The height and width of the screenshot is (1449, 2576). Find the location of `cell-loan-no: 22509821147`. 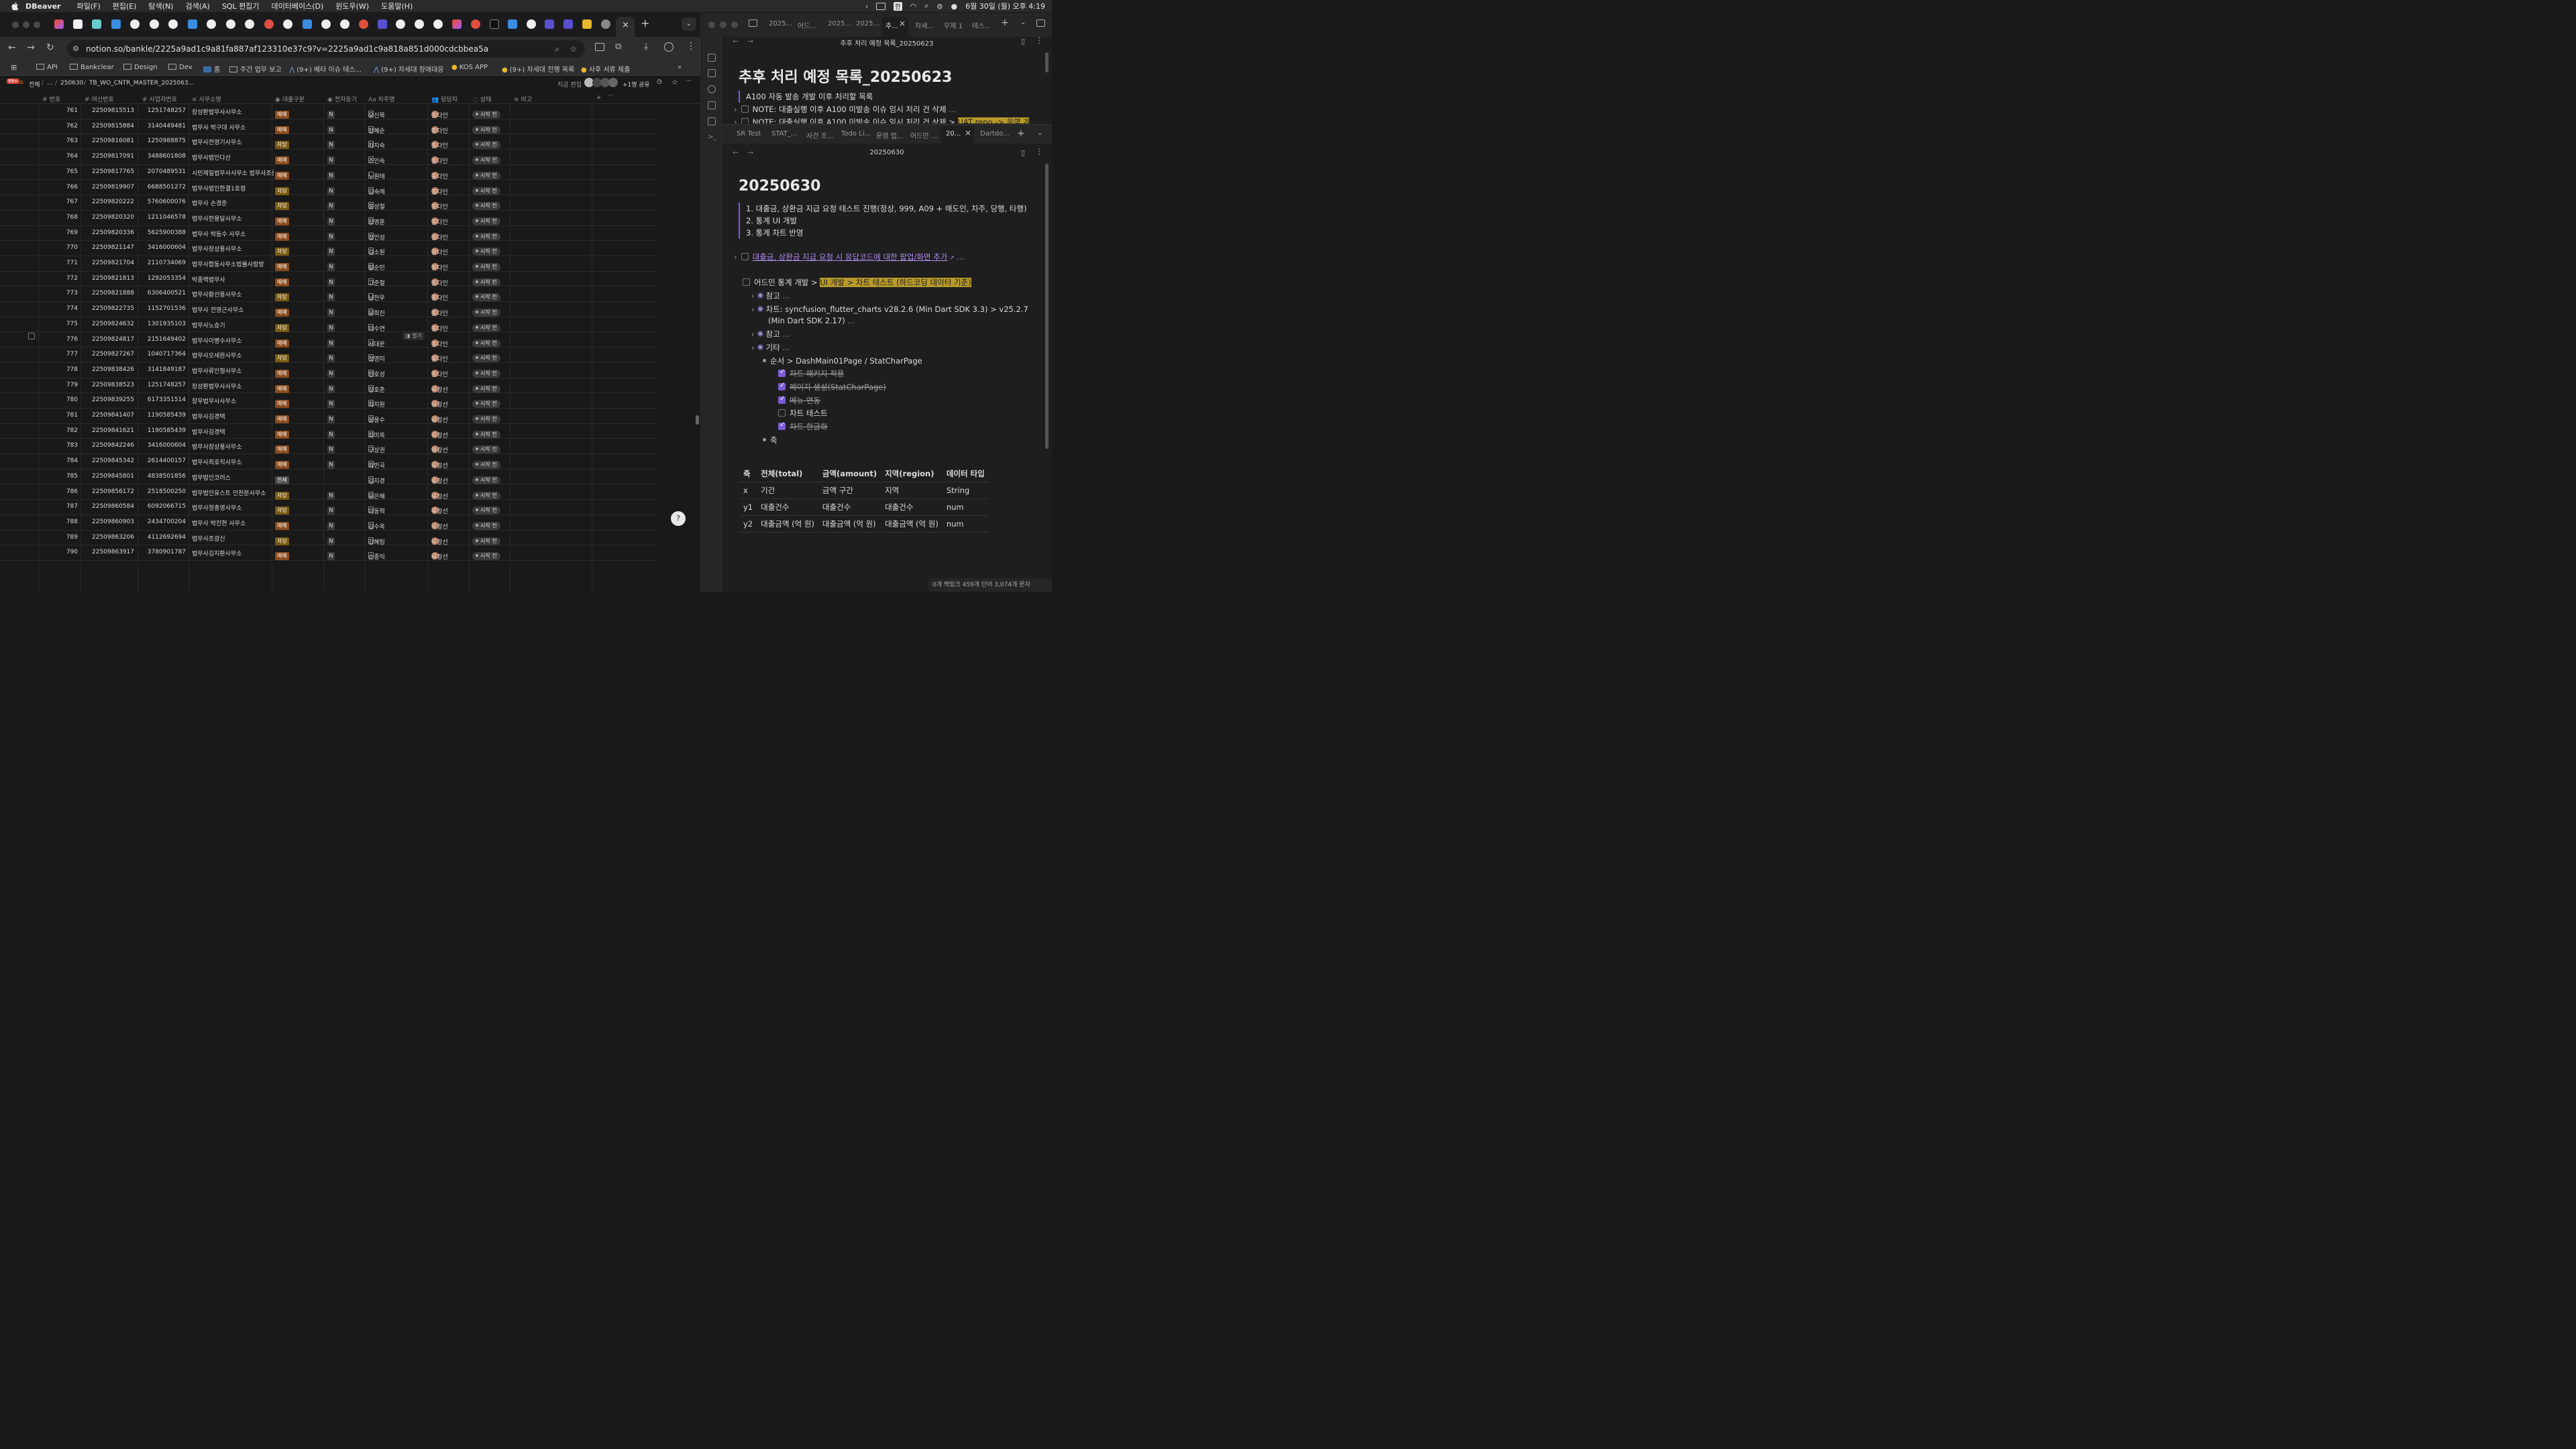

cell-loan-no: 22509821147 is located at coordinates (107, 247).